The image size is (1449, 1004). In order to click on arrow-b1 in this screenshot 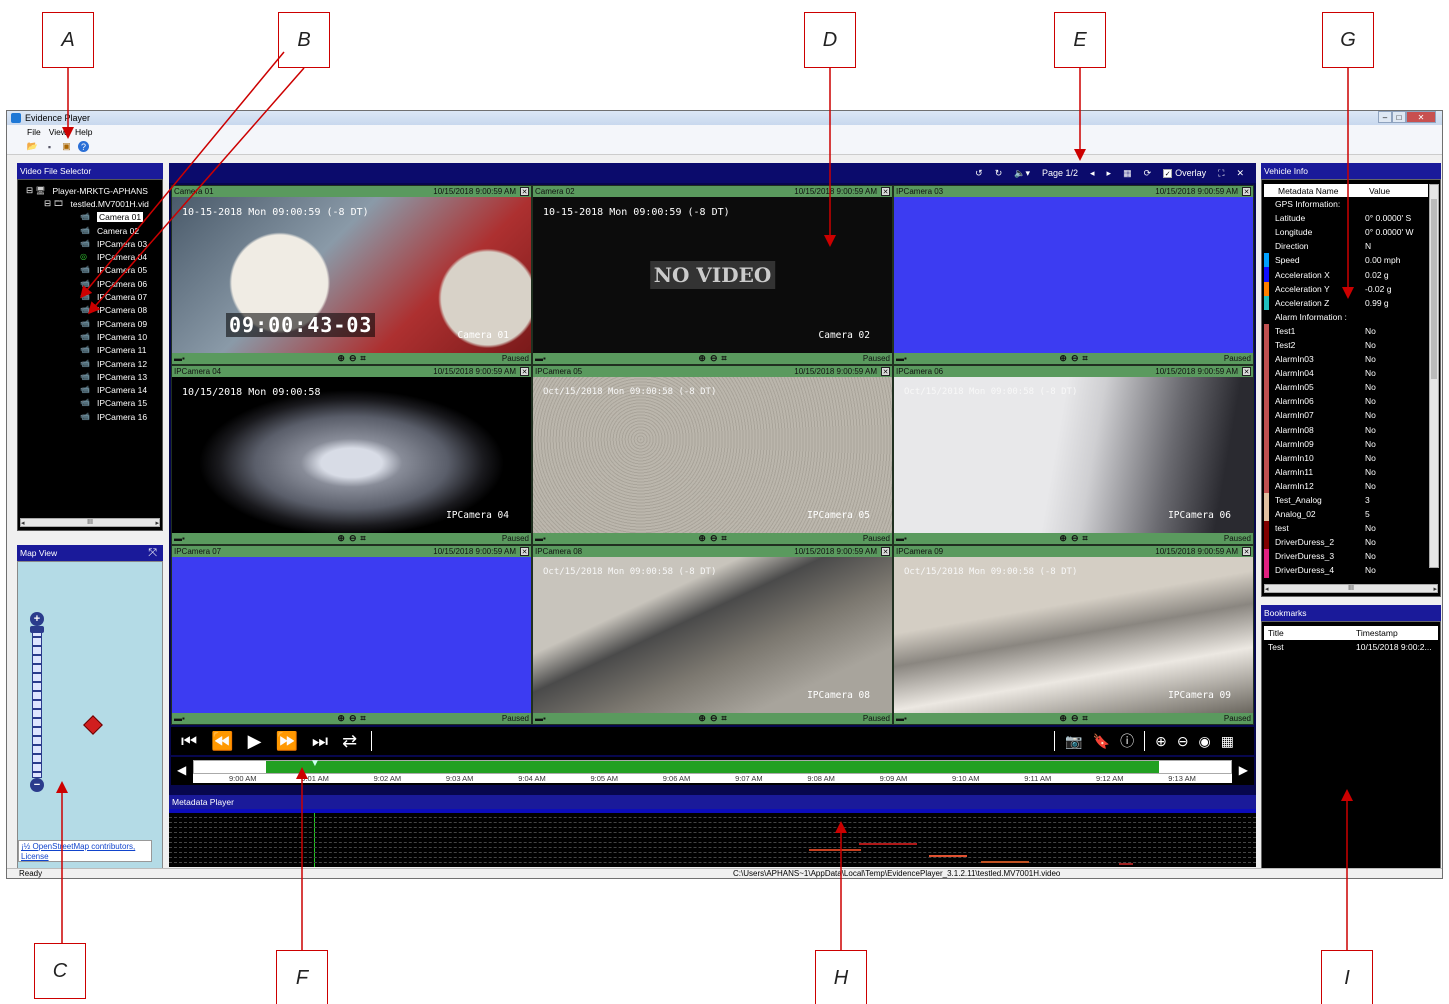, I will do `click(182, 175)`.